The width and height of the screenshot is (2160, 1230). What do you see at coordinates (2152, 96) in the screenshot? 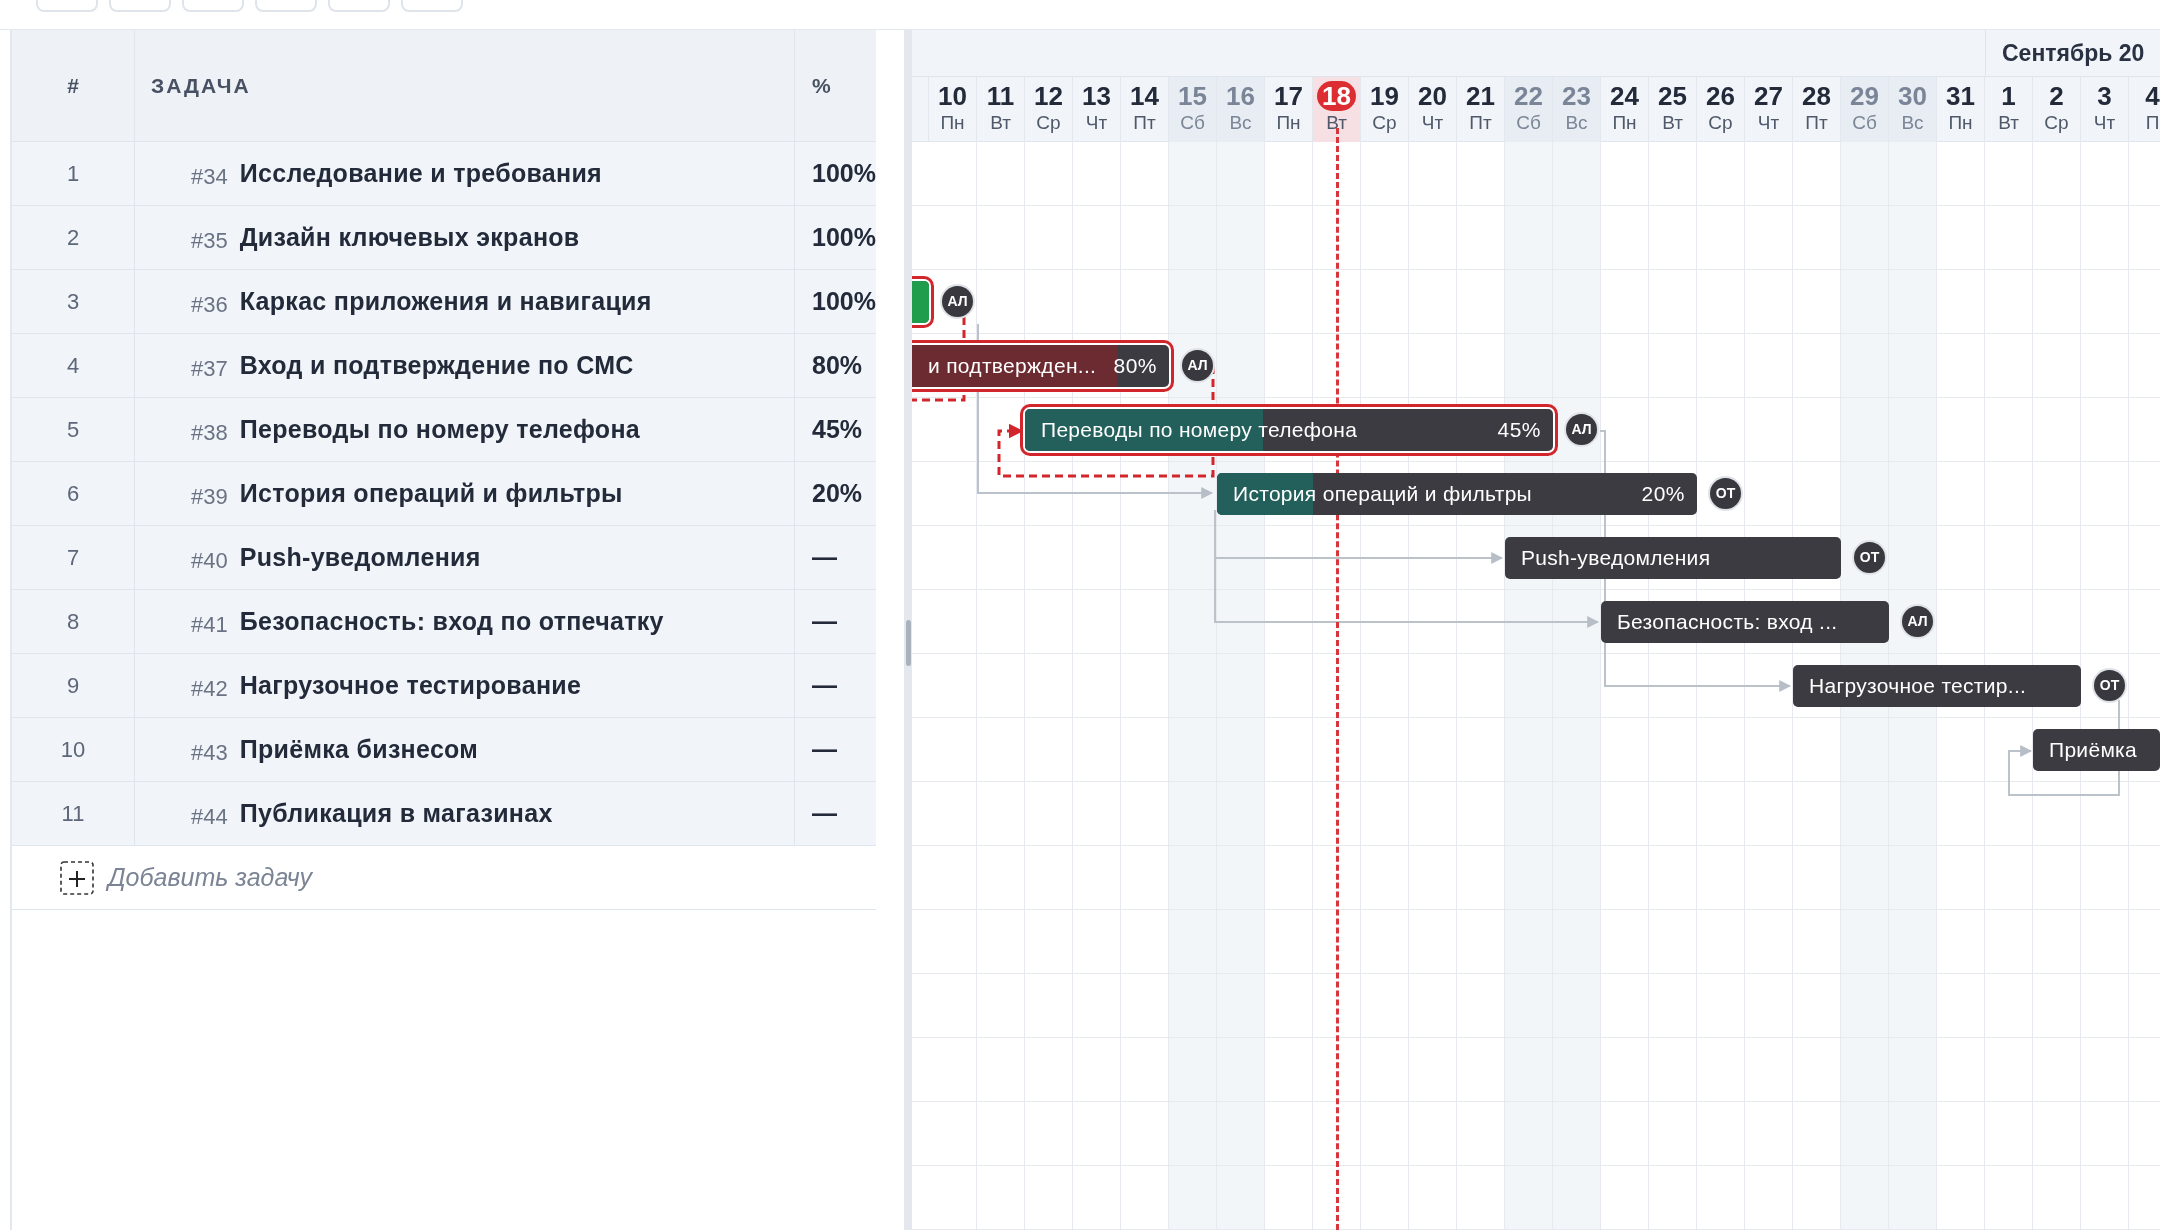
I see `day-number: 4` at bounding box center [2152, 96].